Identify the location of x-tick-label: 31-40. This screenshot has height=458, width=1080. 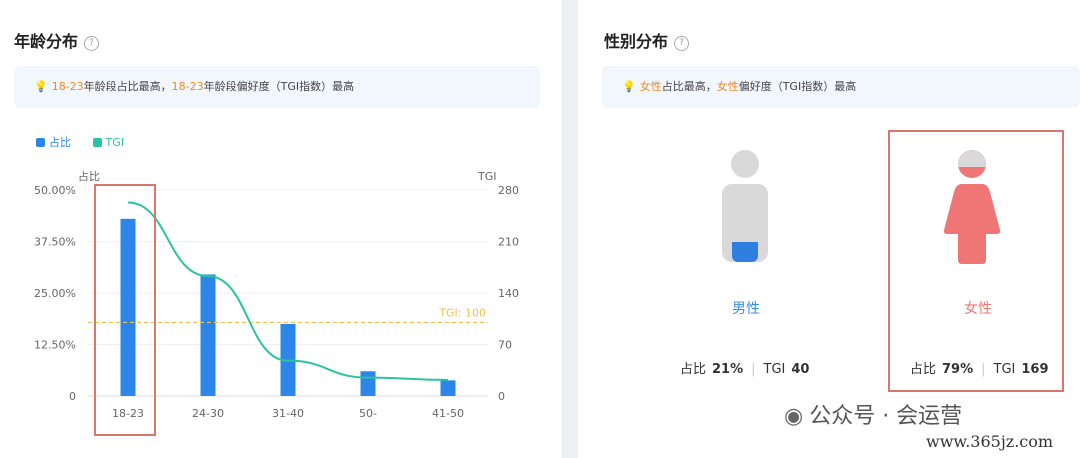
(288, 413).